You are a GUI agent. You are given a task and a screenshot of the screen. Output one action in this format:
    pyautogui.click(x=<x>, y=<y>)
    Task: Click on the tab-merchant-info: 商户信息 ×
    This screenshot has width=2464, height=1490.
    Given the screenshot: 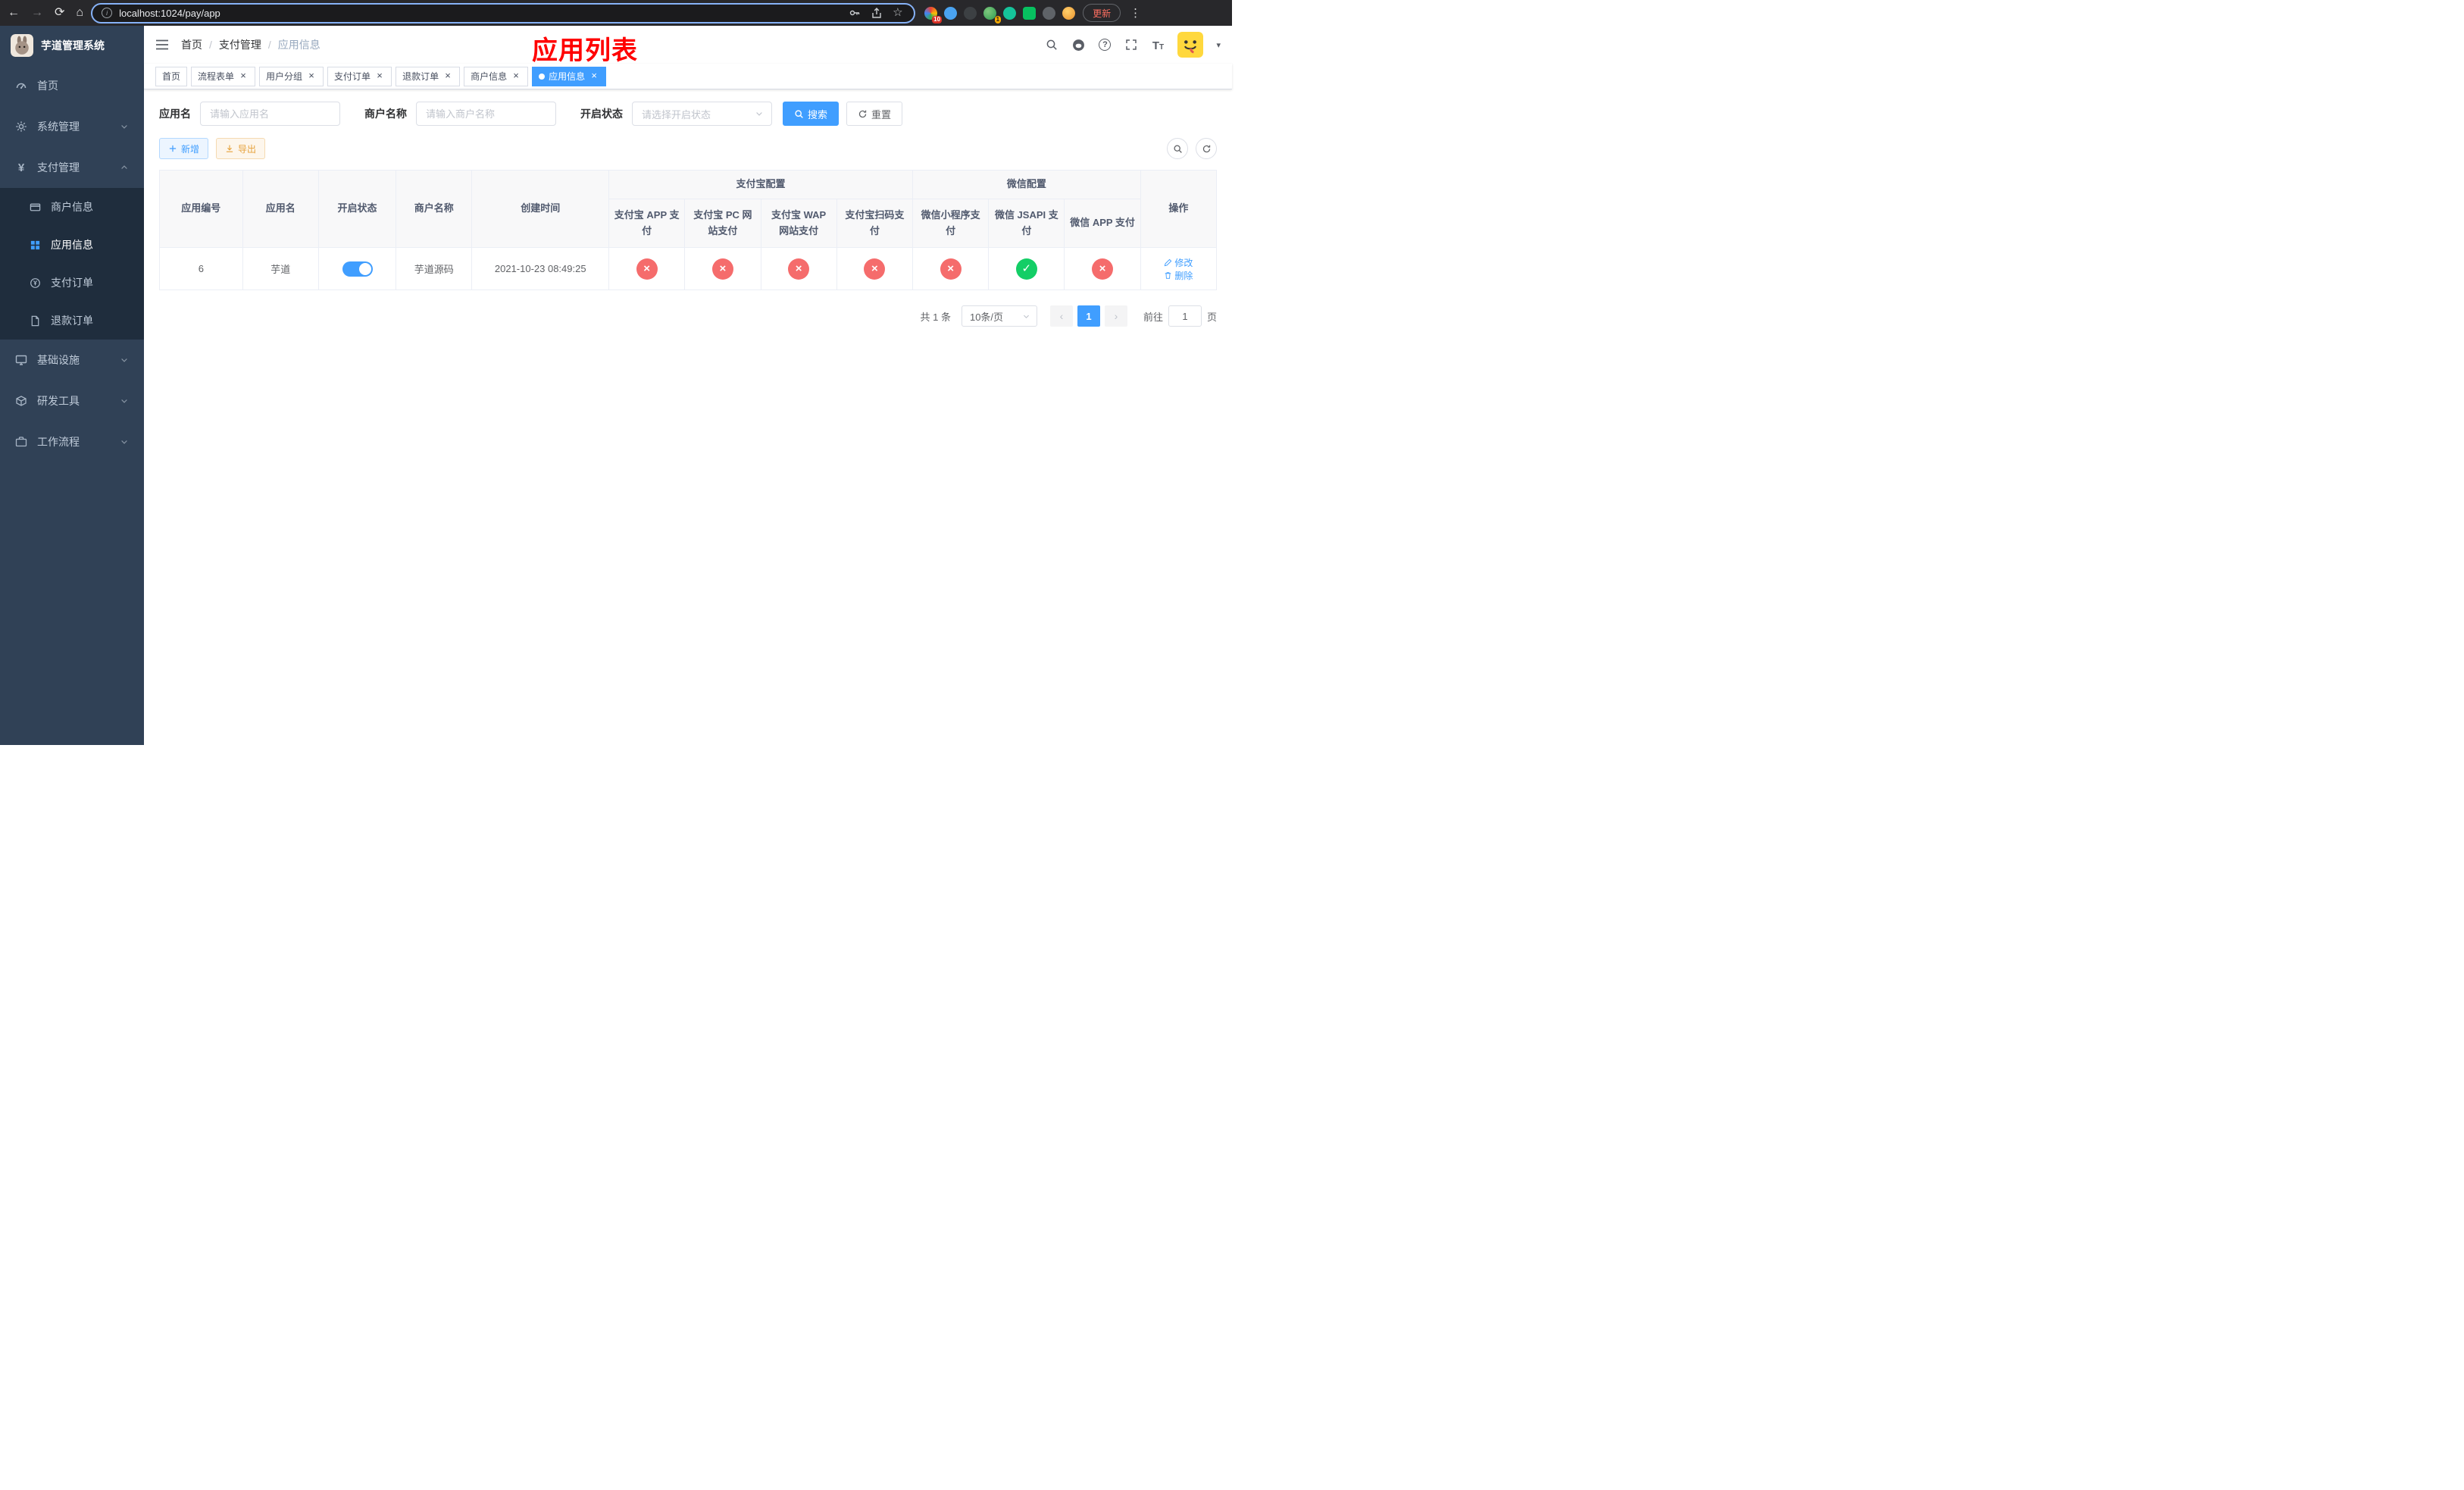 What is the action you would take?
    pyautogui.click(x=496, y=76)
    